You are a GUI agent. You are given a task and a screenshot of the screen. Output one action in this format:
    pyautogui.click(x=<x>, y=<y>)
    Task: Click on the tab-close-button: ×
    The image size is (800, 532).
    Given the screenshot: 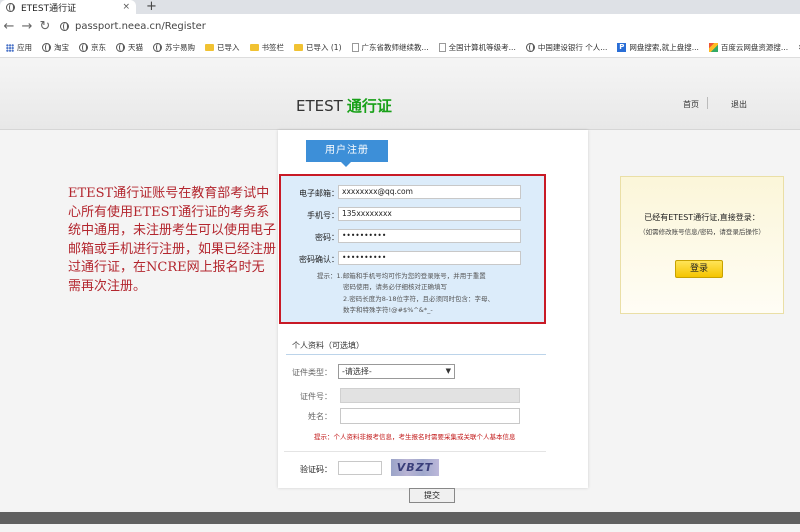 What is the action you would take?
    pyautogui.click(x=126, y=7)
    